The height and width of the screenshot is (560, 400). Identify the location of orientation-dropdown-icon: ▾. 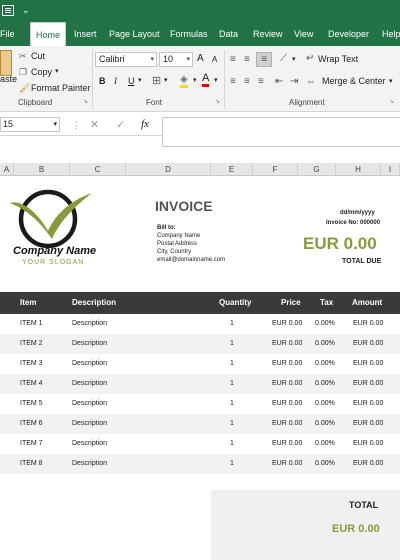
(294, 59).